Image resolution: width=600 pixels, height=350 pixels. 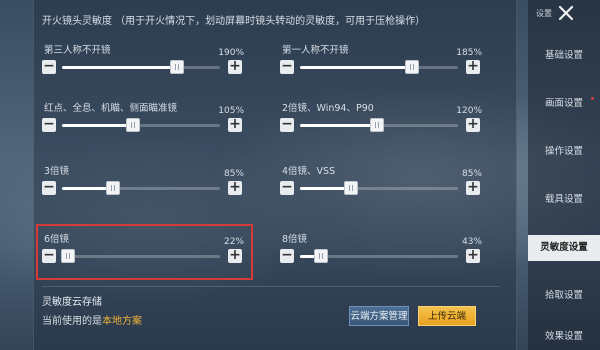 I want to click on slider-scope-8x: 8倍镜 43% − +, so click(x=381, y=256).